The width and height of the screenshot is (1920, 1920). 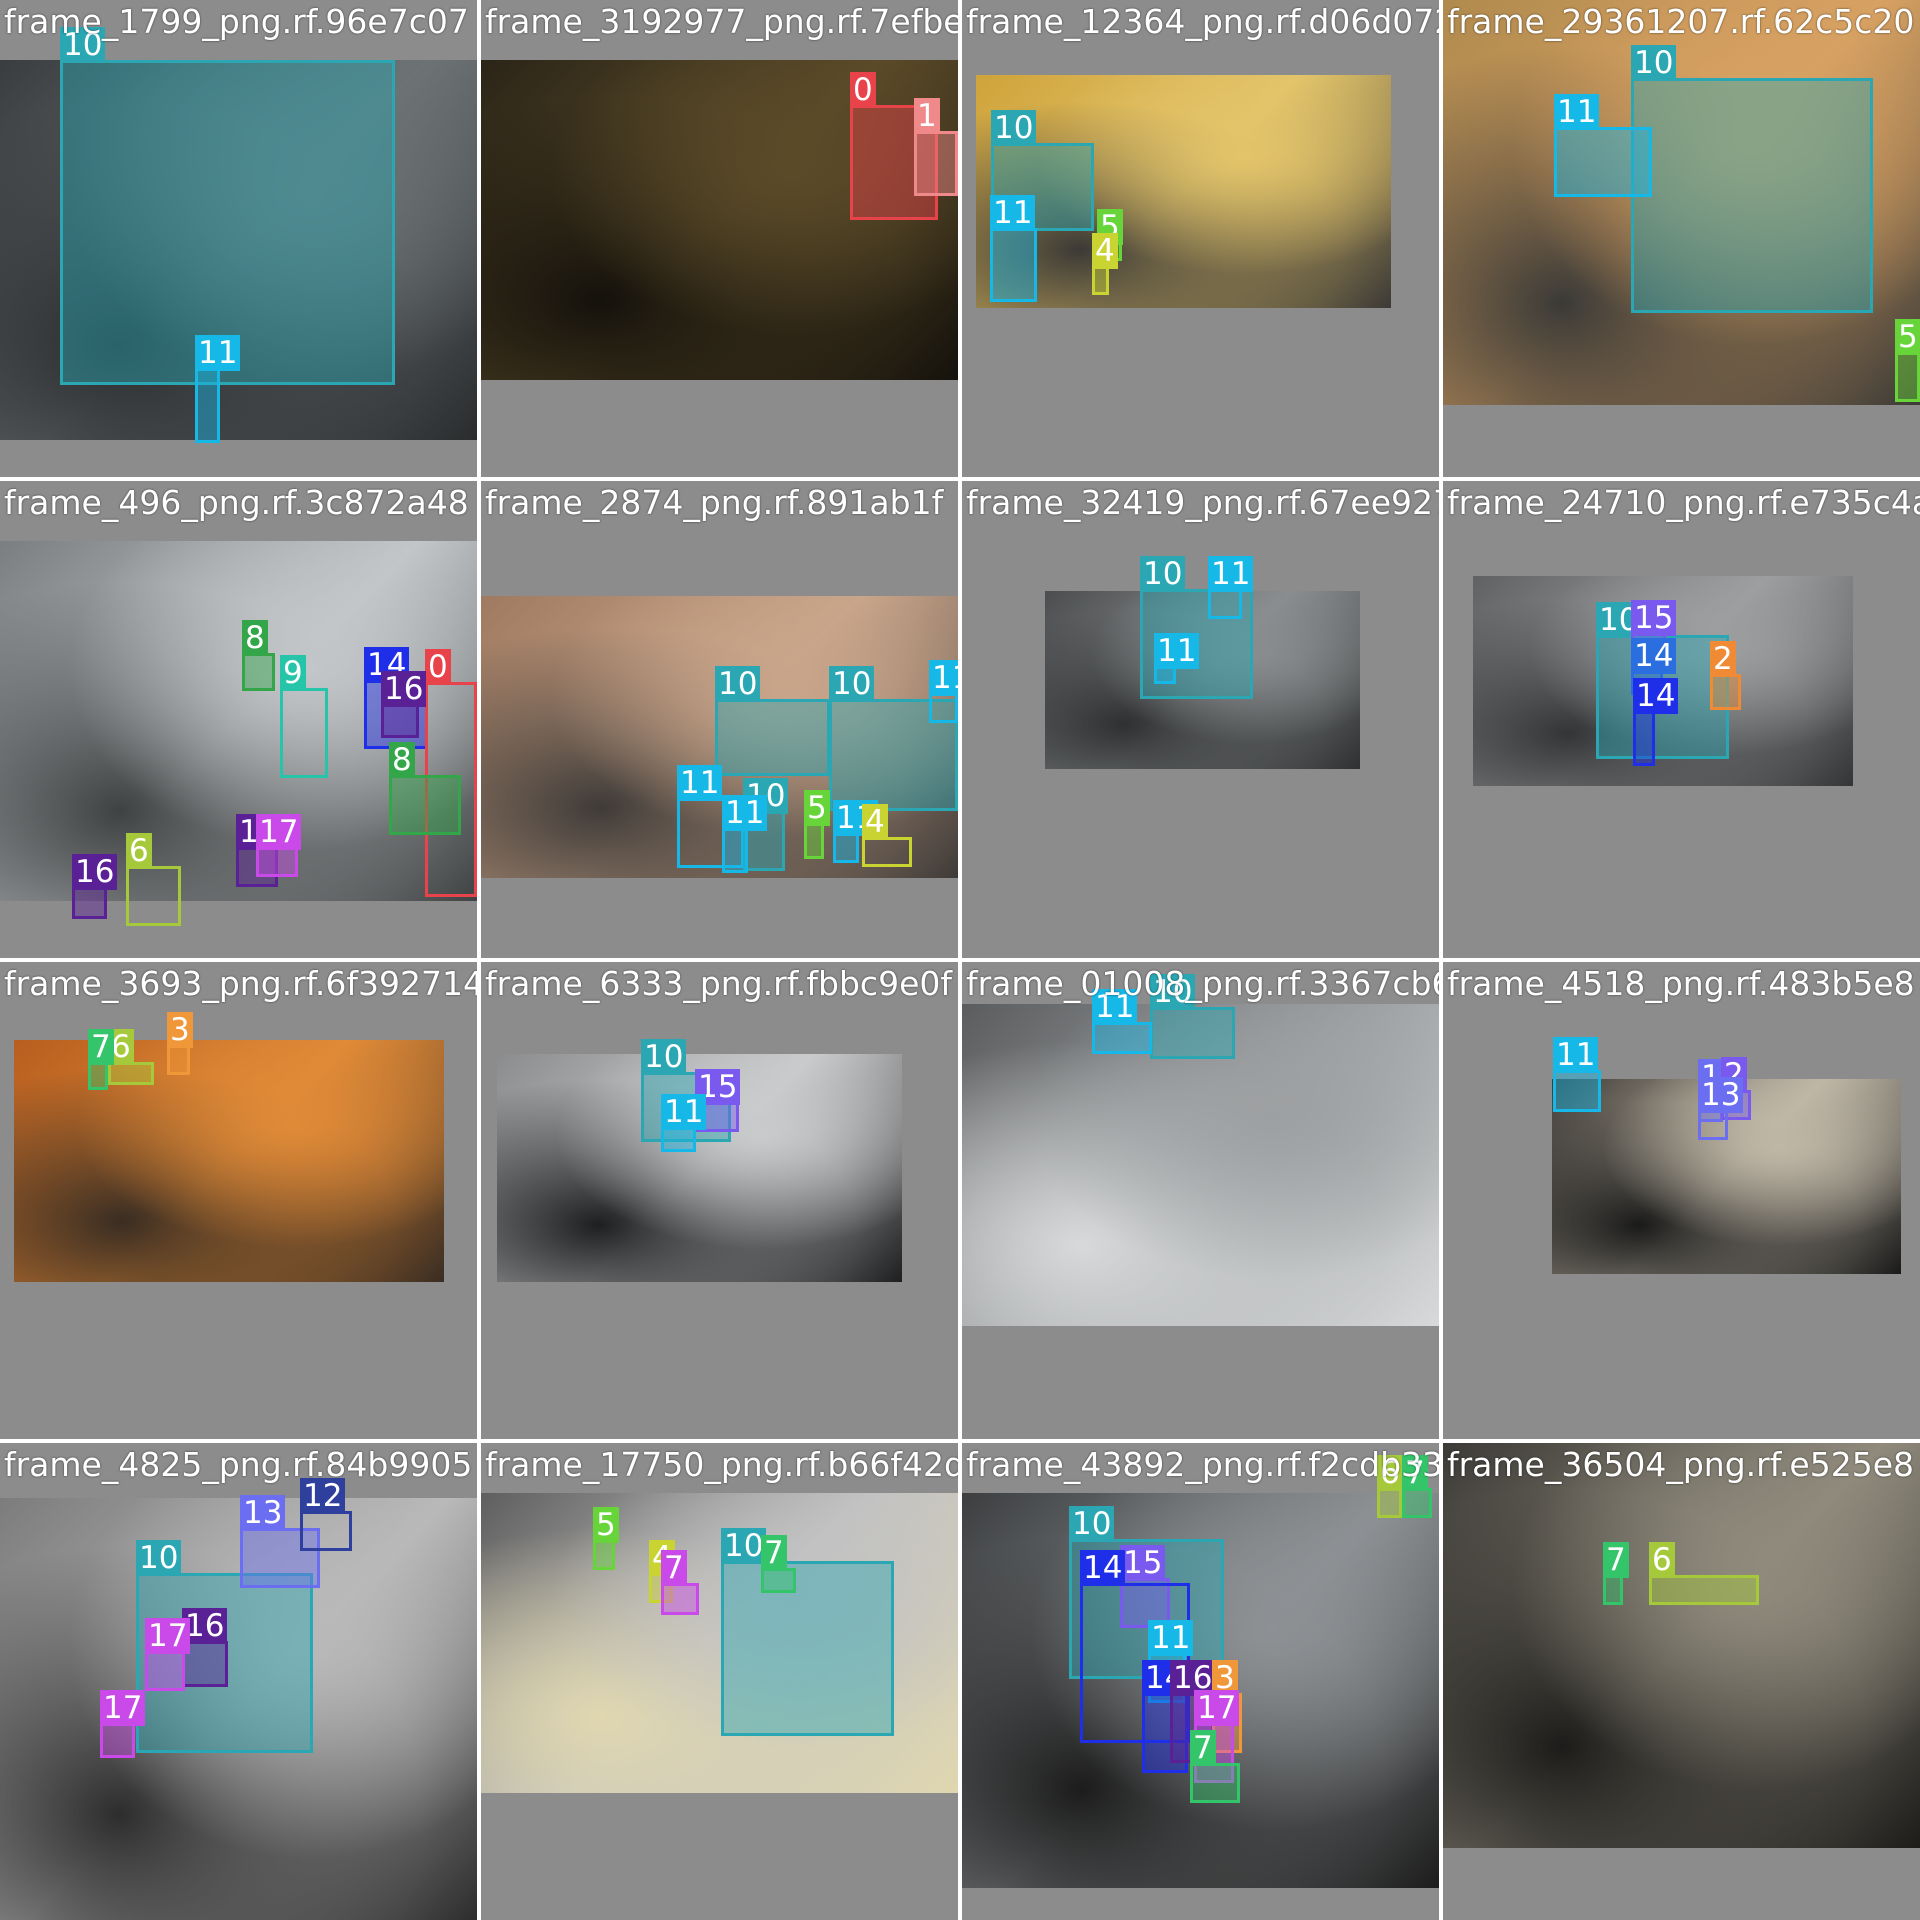 I want to click on class-label: 14, so click(x=1103, y=1568).